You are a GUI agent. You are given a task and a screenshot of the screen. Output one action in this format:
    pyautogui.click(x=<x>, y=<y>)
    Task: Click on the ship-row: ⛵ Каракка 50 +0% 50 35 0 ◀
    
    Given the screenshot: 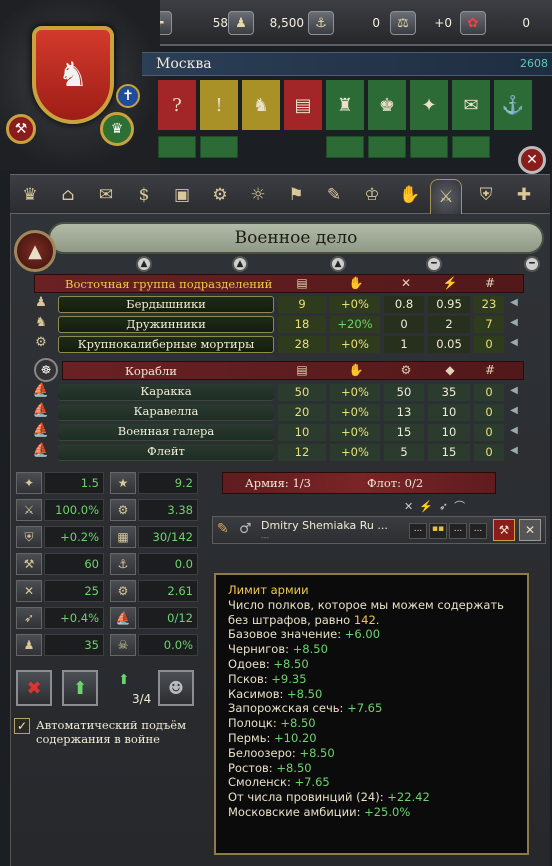 What is the action you would take?
    pyautogui.click(x=278, y=392)
    